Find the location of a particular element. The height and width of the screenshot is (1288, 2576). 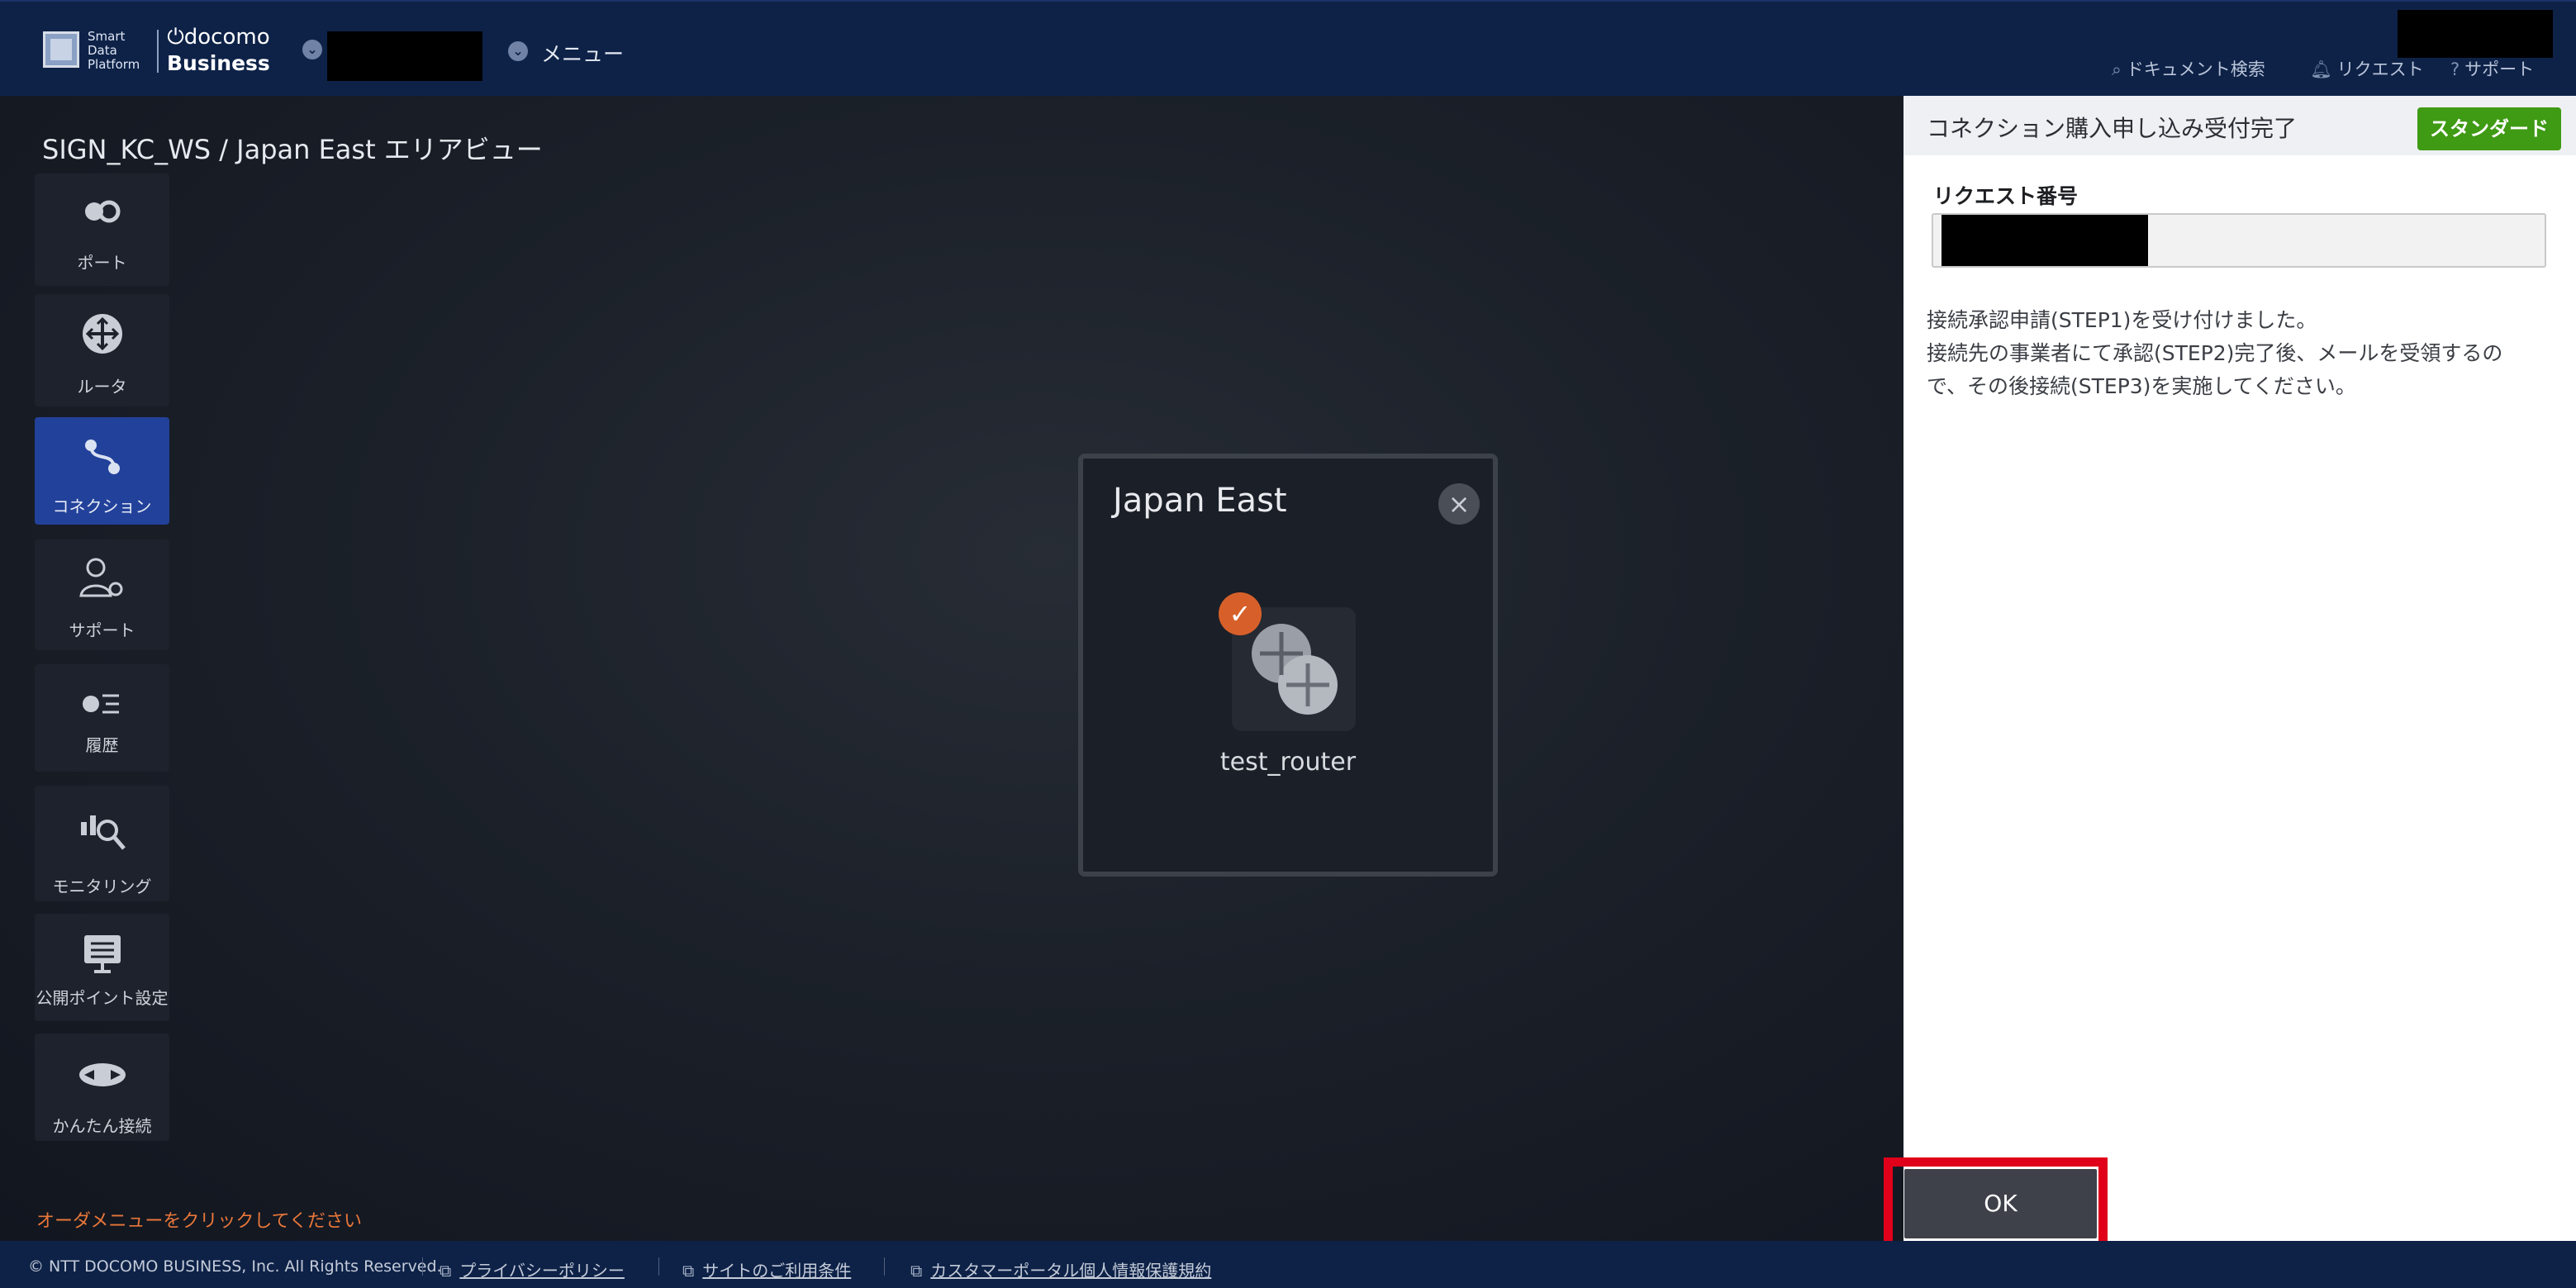

monitoring-icon is located at coordinates (103, 832).